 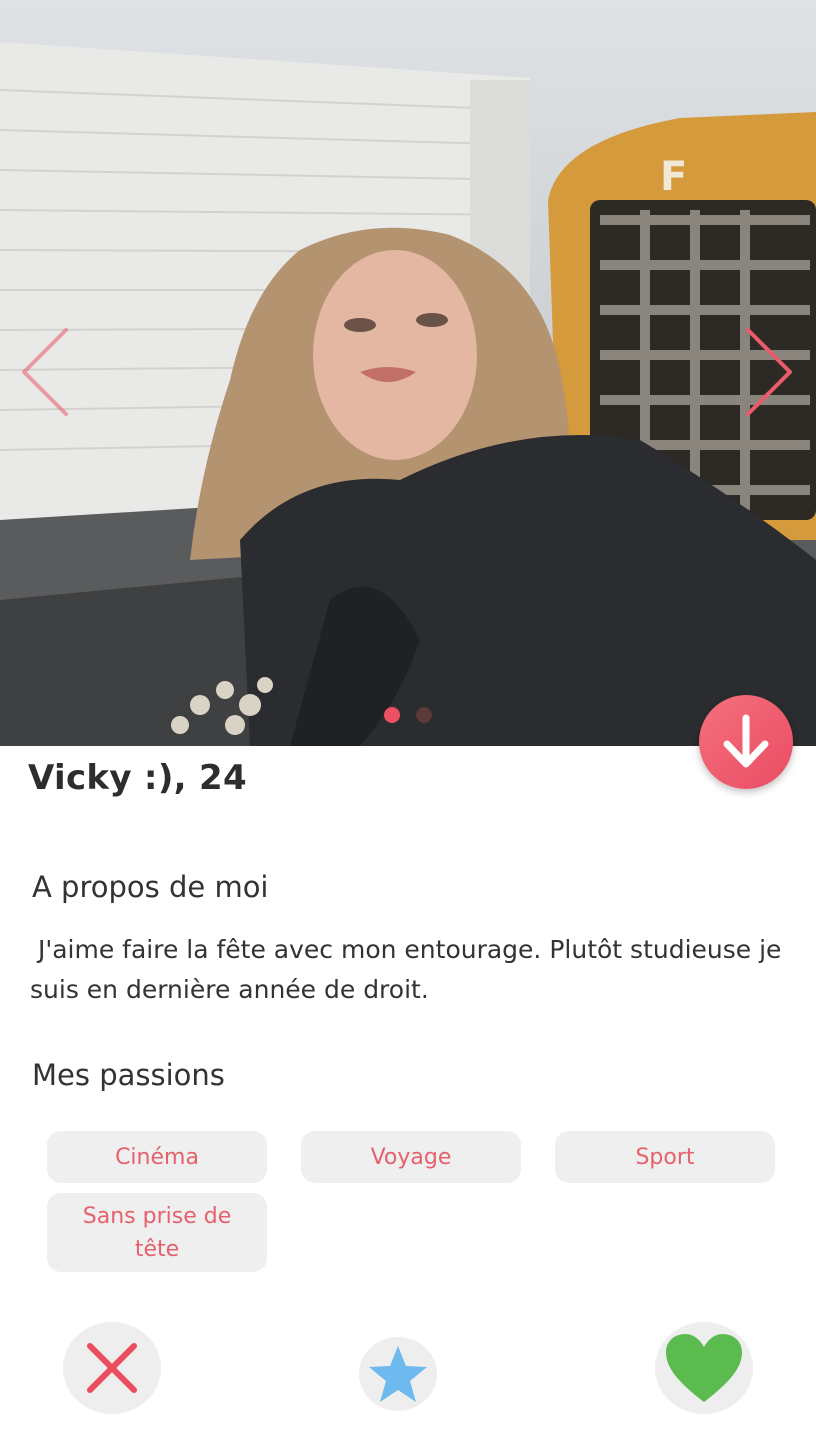 I want to click on chevron-right-icon, so click(x=769, y=372).